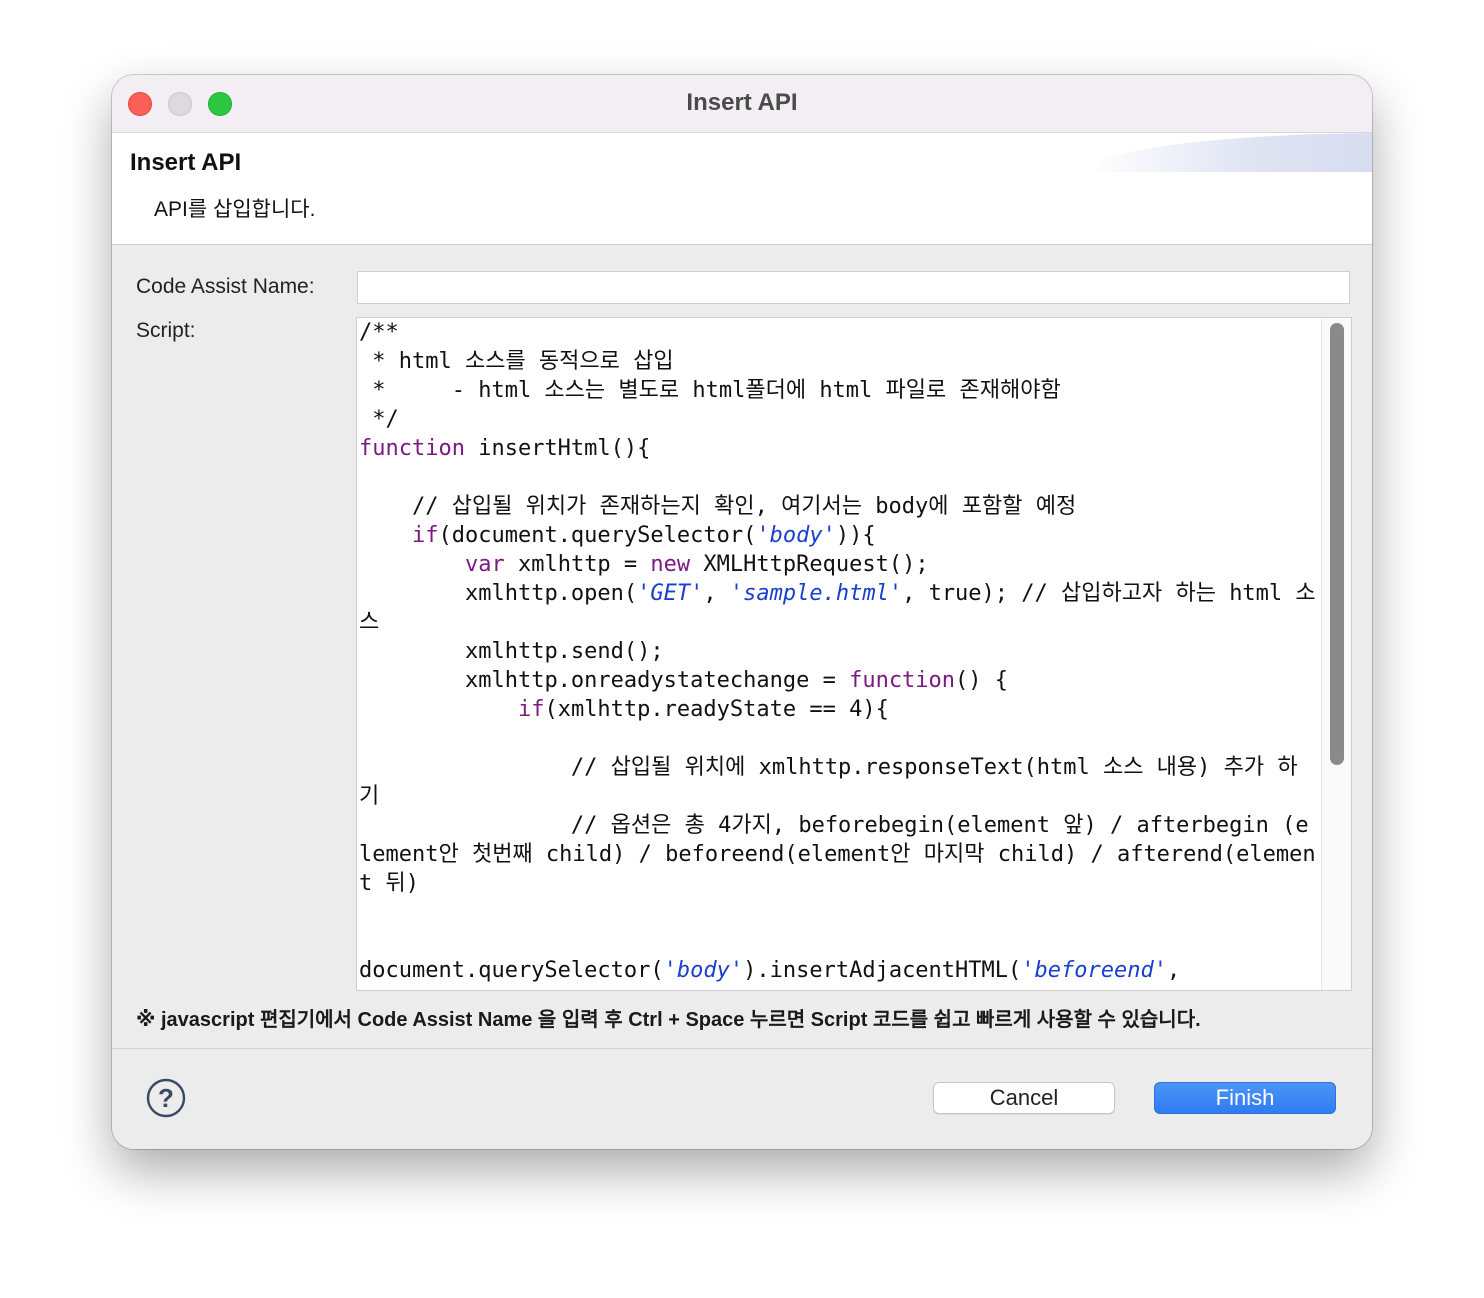  What do you see at coordinates (1337, 544) in the screenshot?
I see `script-scrollbar-thumb` at bounding box center [1337, 544].